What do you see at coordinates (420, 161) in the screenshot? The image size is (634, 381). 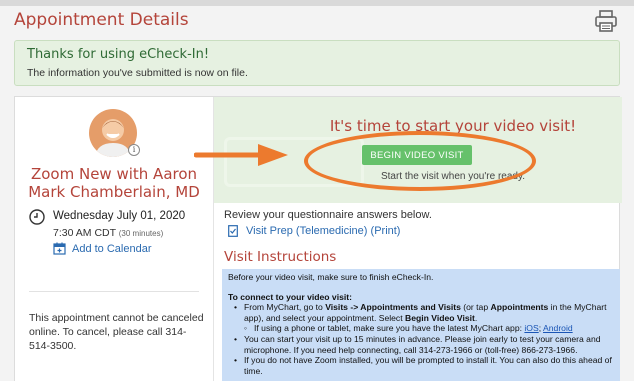 I see `highlight-ellipse` at bounding box center [420, 161].